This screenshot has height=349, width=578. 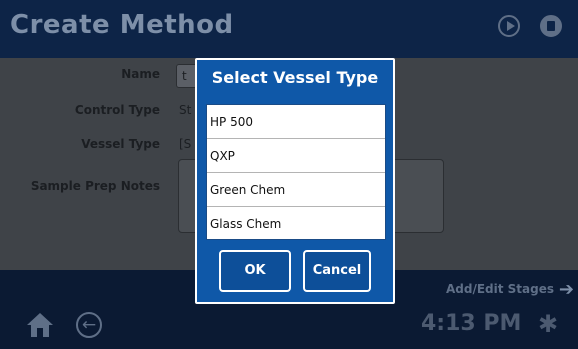 What do you see at coordinates (95, 186) in the screenshot?
I see `sample-prep-notes-label: Sample Prep Notes` at bounding box center [95, 186].